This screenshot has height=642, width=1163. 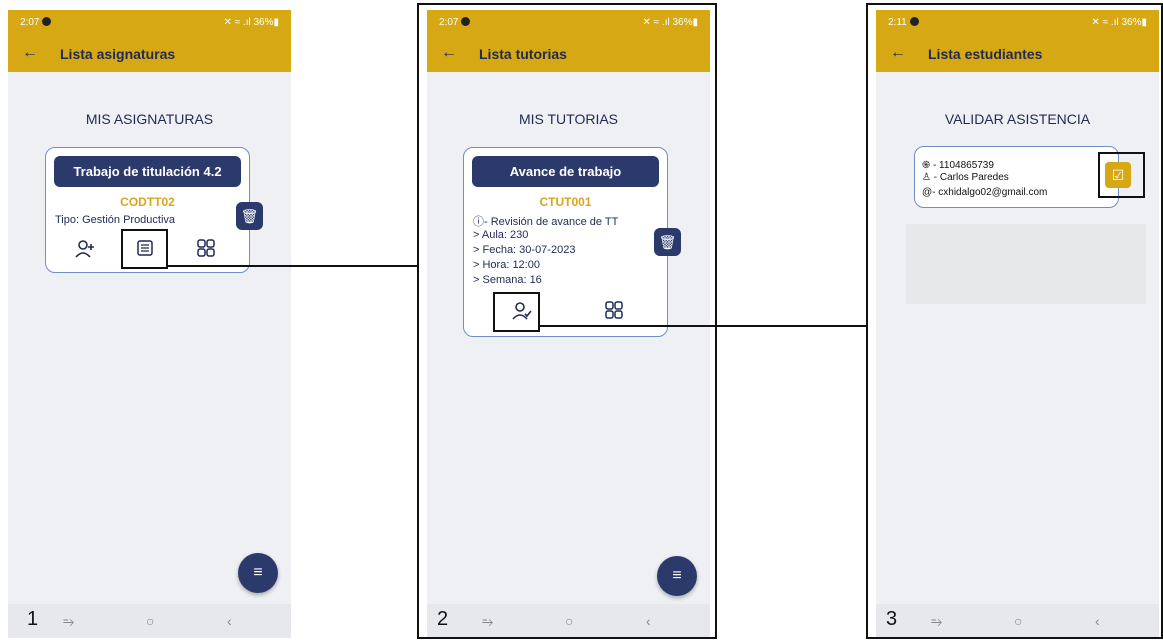 I want to click on back-nav-icon: ‹, so click(x=229, y=621).